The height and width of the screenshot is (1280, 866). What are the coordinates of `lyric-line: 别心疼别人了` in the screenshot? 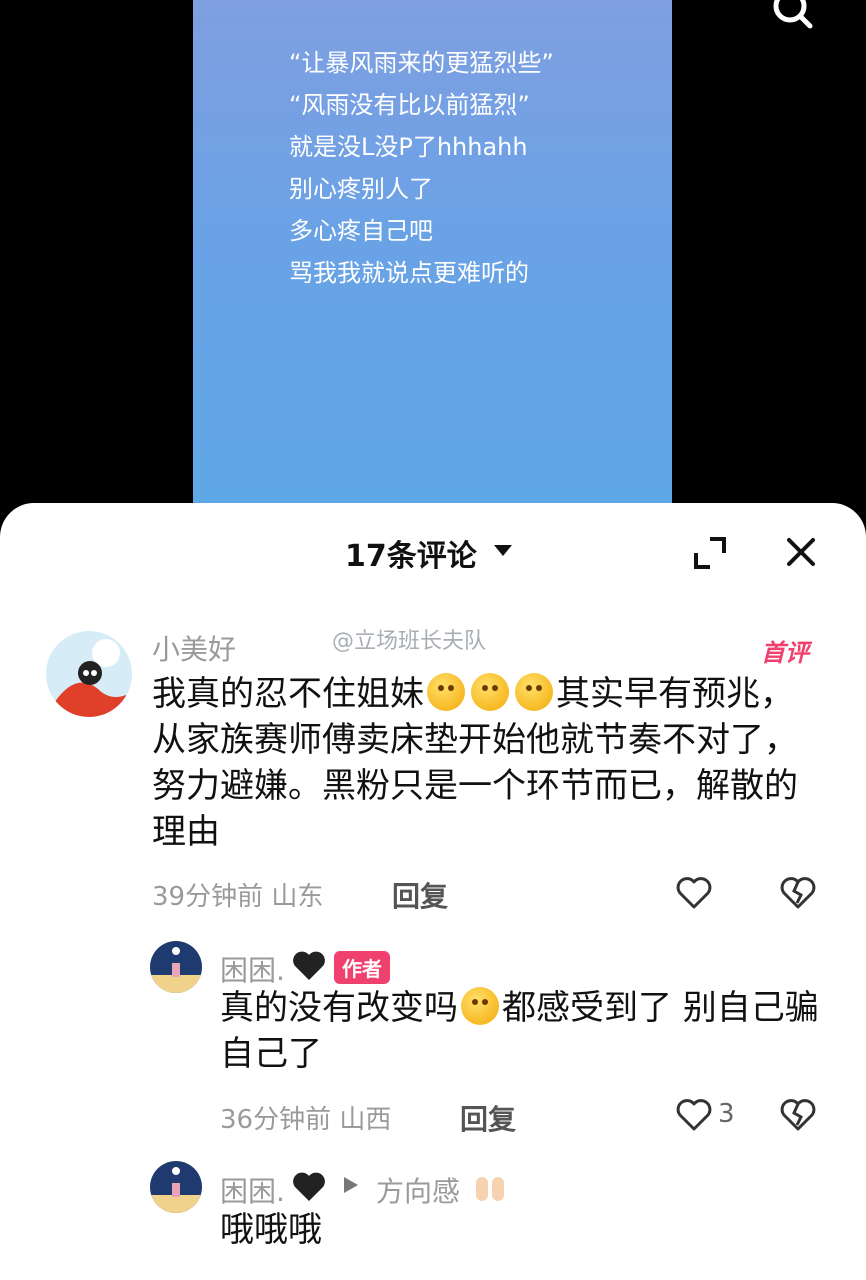 It's located at (361, 189).